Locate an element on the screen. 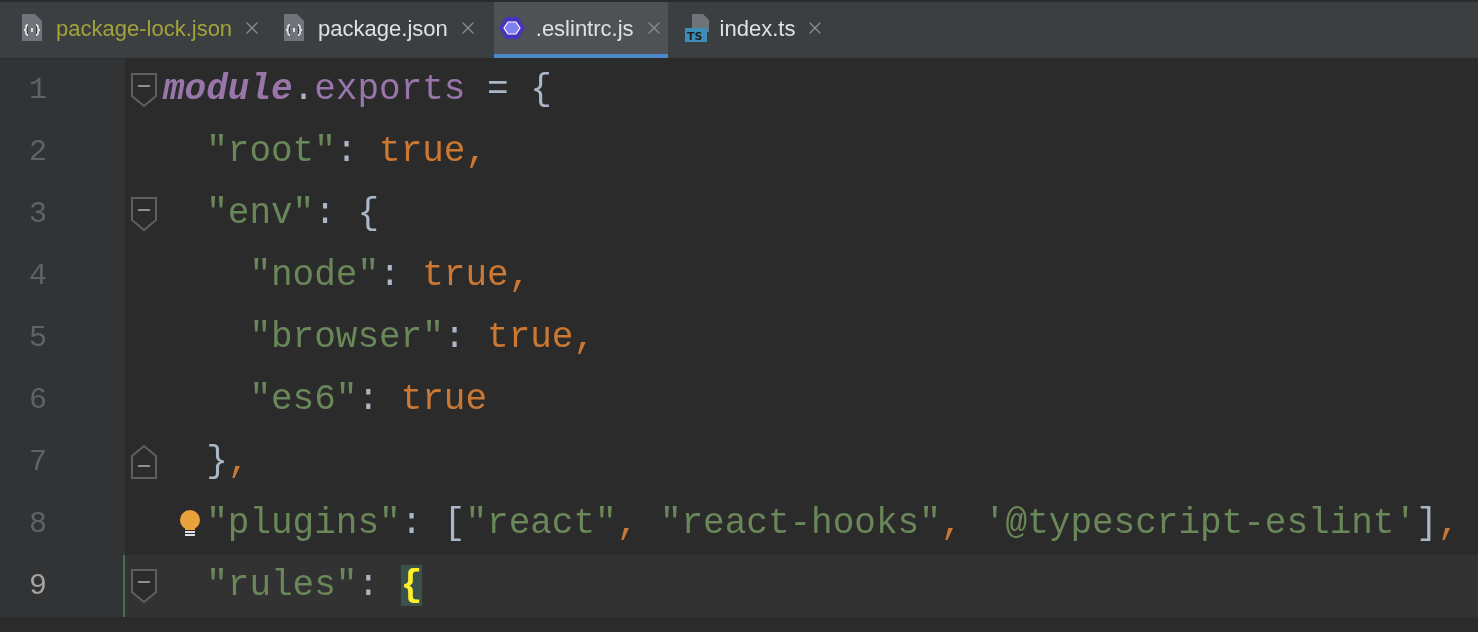  code-line: "root": true, is located at coordinates (347, 152).